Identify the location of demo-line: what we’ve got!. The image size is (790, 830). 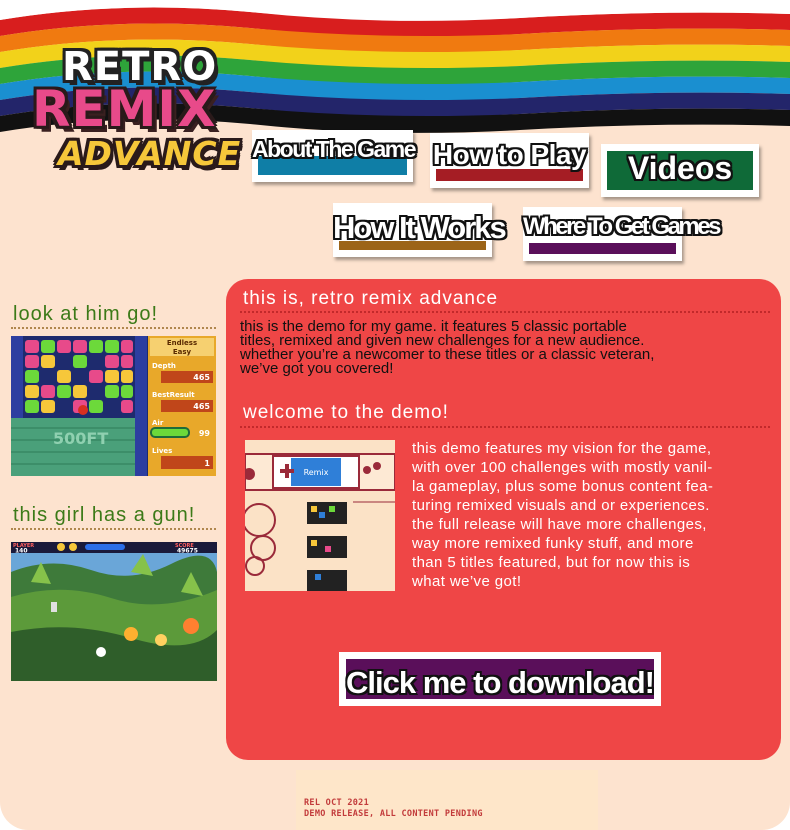
(467, 581).